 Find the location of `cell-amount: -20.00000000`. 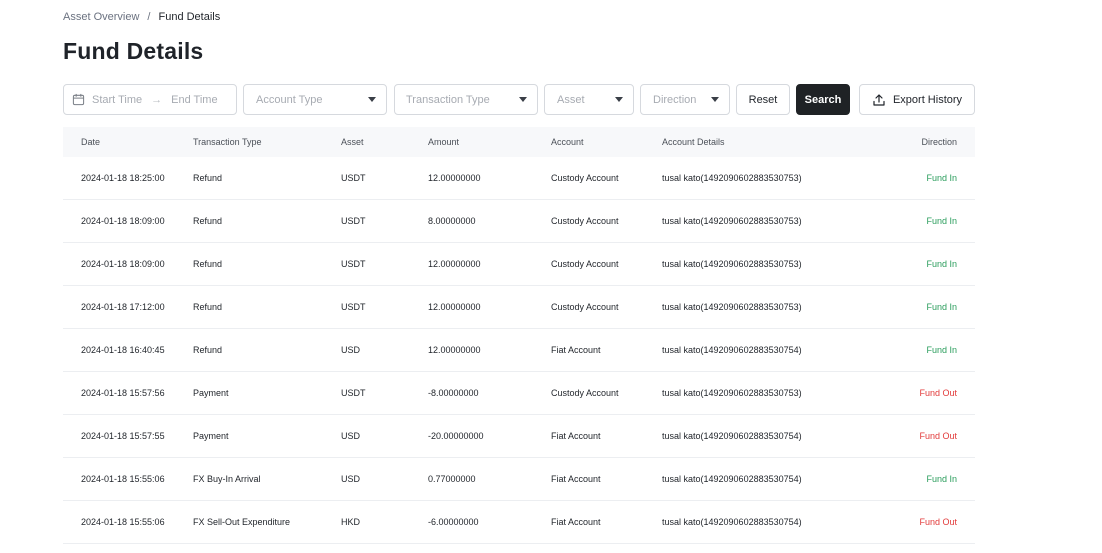

cell-amount: -20.00000000 is located at coordinates (456, 436).